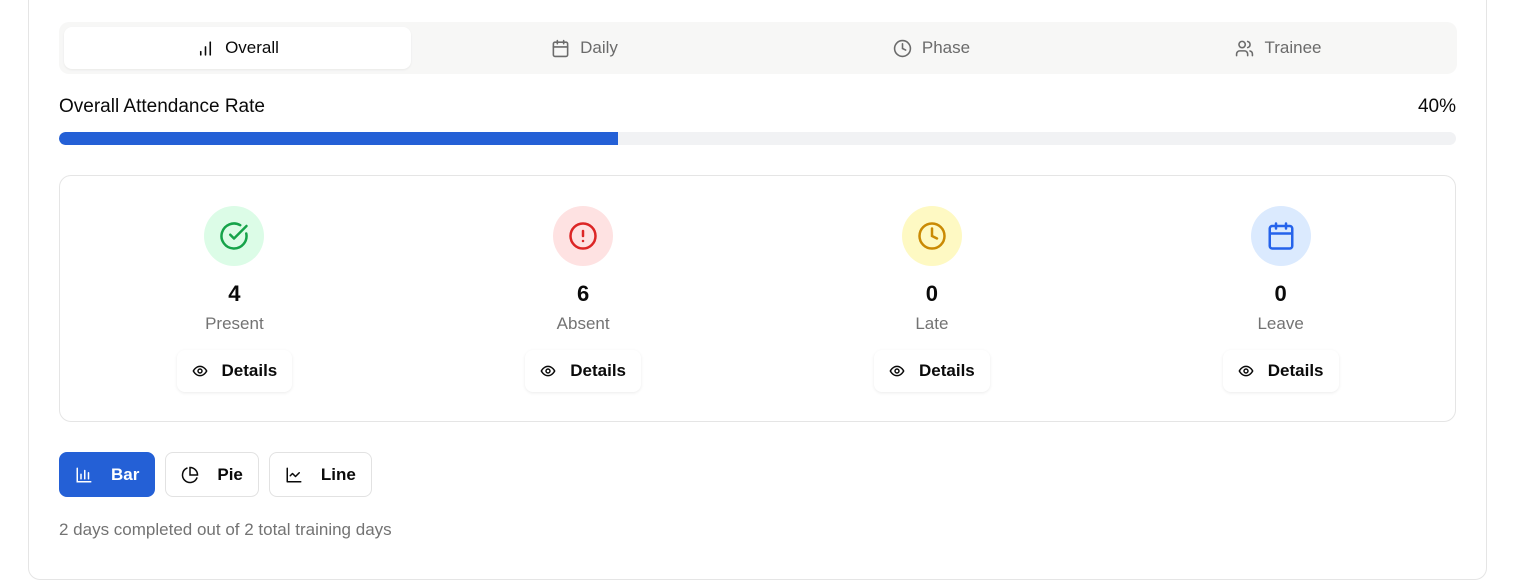  I want to click on stat-leave: 0 Leave Details, so click(1280, 298).